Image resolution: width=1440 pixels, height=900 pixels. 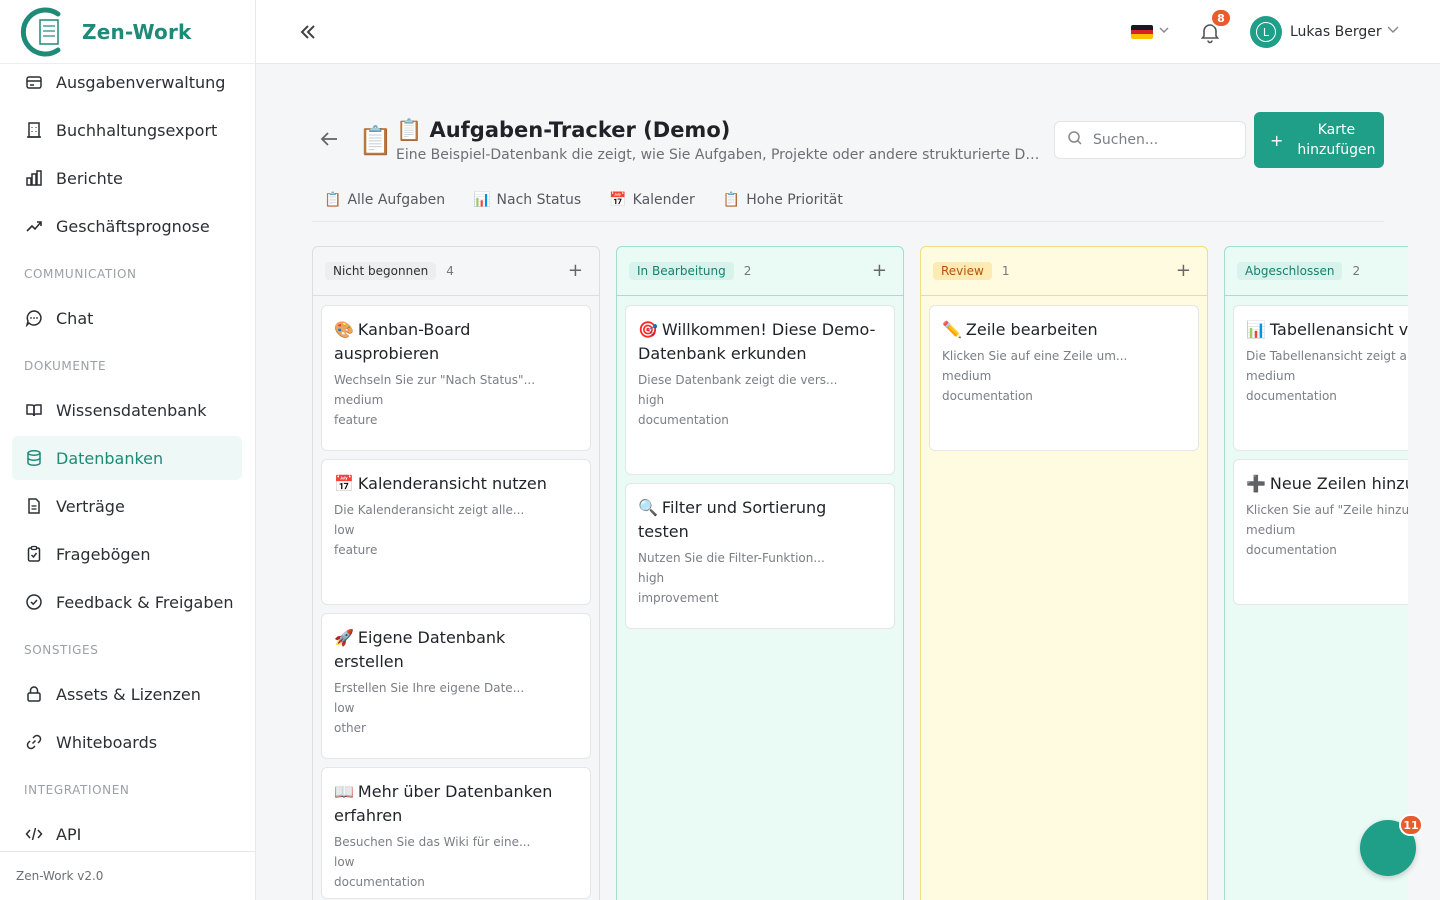 I want to click on sidebar-item-chat: Chat, so click(x=127, y=318).